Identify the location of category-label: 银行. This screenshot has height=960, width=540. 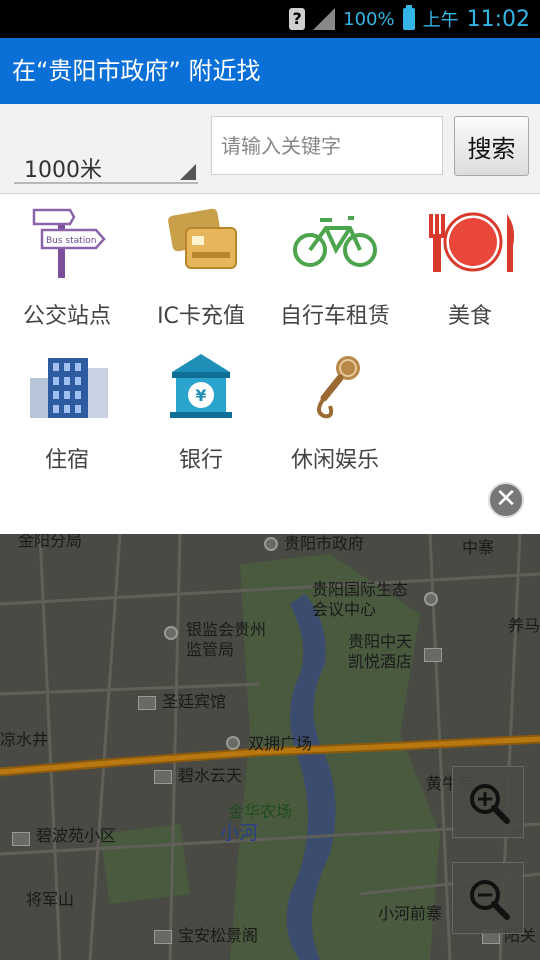
(200, 460).